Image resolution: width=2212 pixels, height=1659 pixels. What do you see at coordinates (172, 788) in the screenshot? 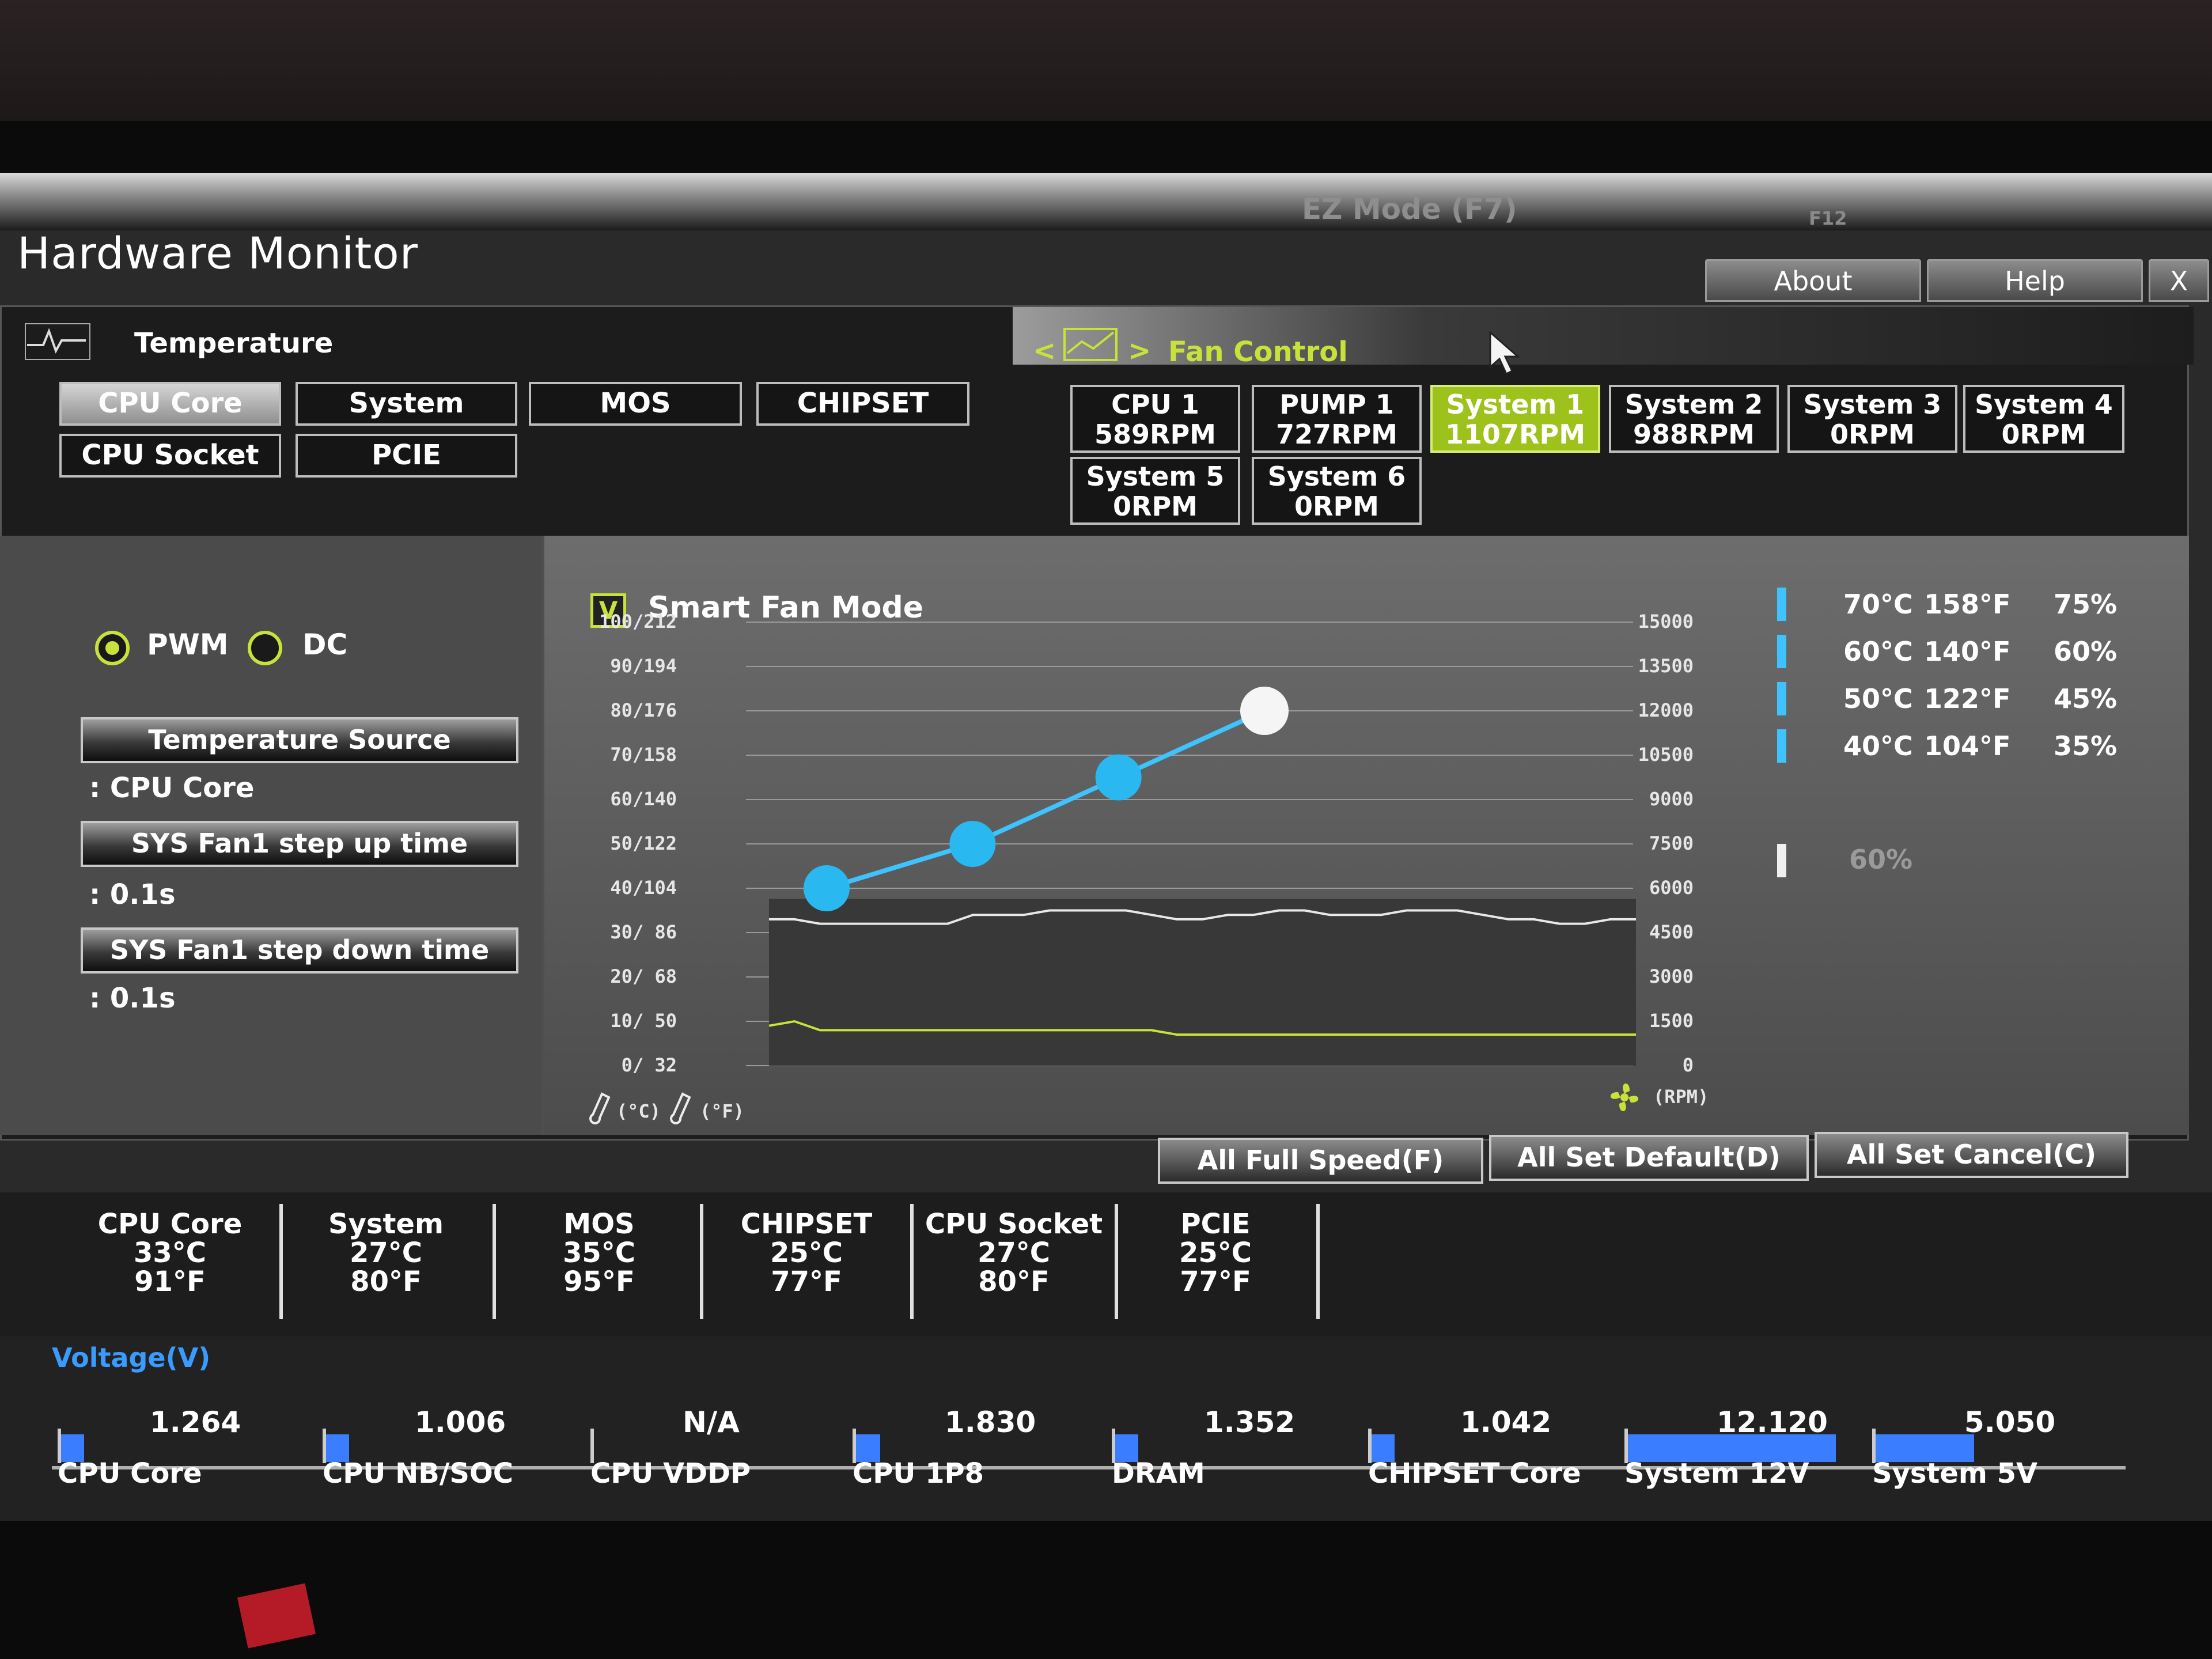
I see `temperature-source-value: : CPU Core` at bounding box center [172, 788].